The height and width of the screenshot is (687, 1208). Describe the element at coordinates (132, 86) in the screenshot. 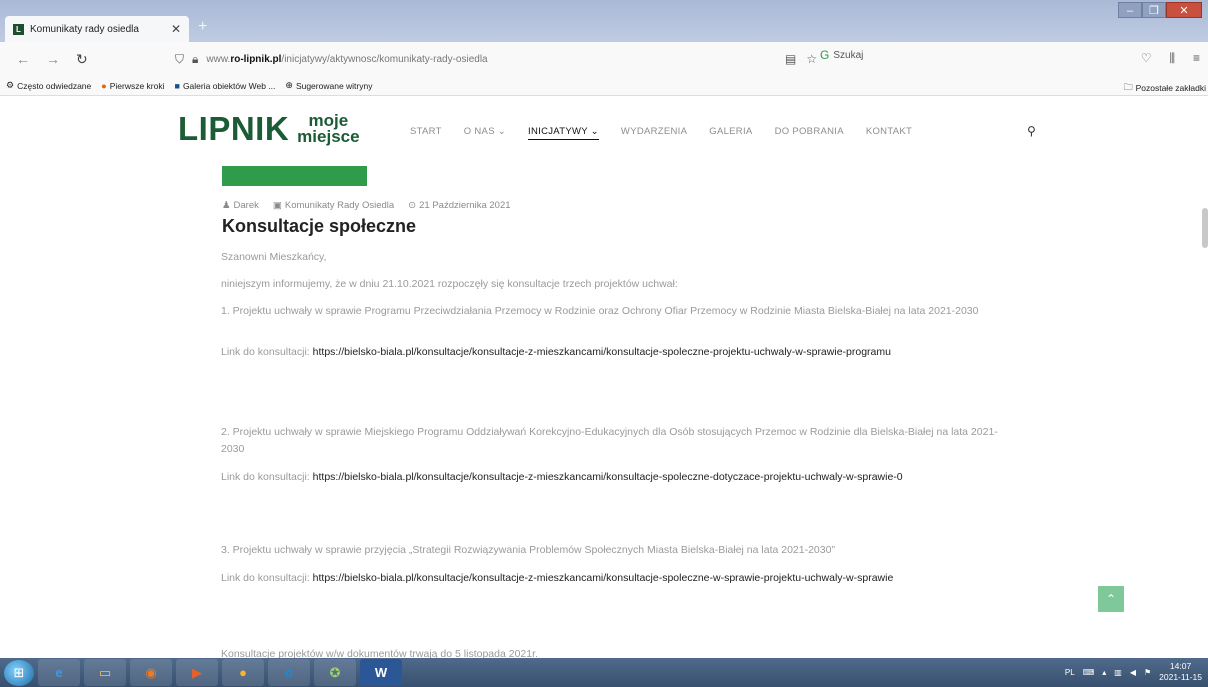

I see `bookmark-item: ● Pierwsze kroki` at that location.